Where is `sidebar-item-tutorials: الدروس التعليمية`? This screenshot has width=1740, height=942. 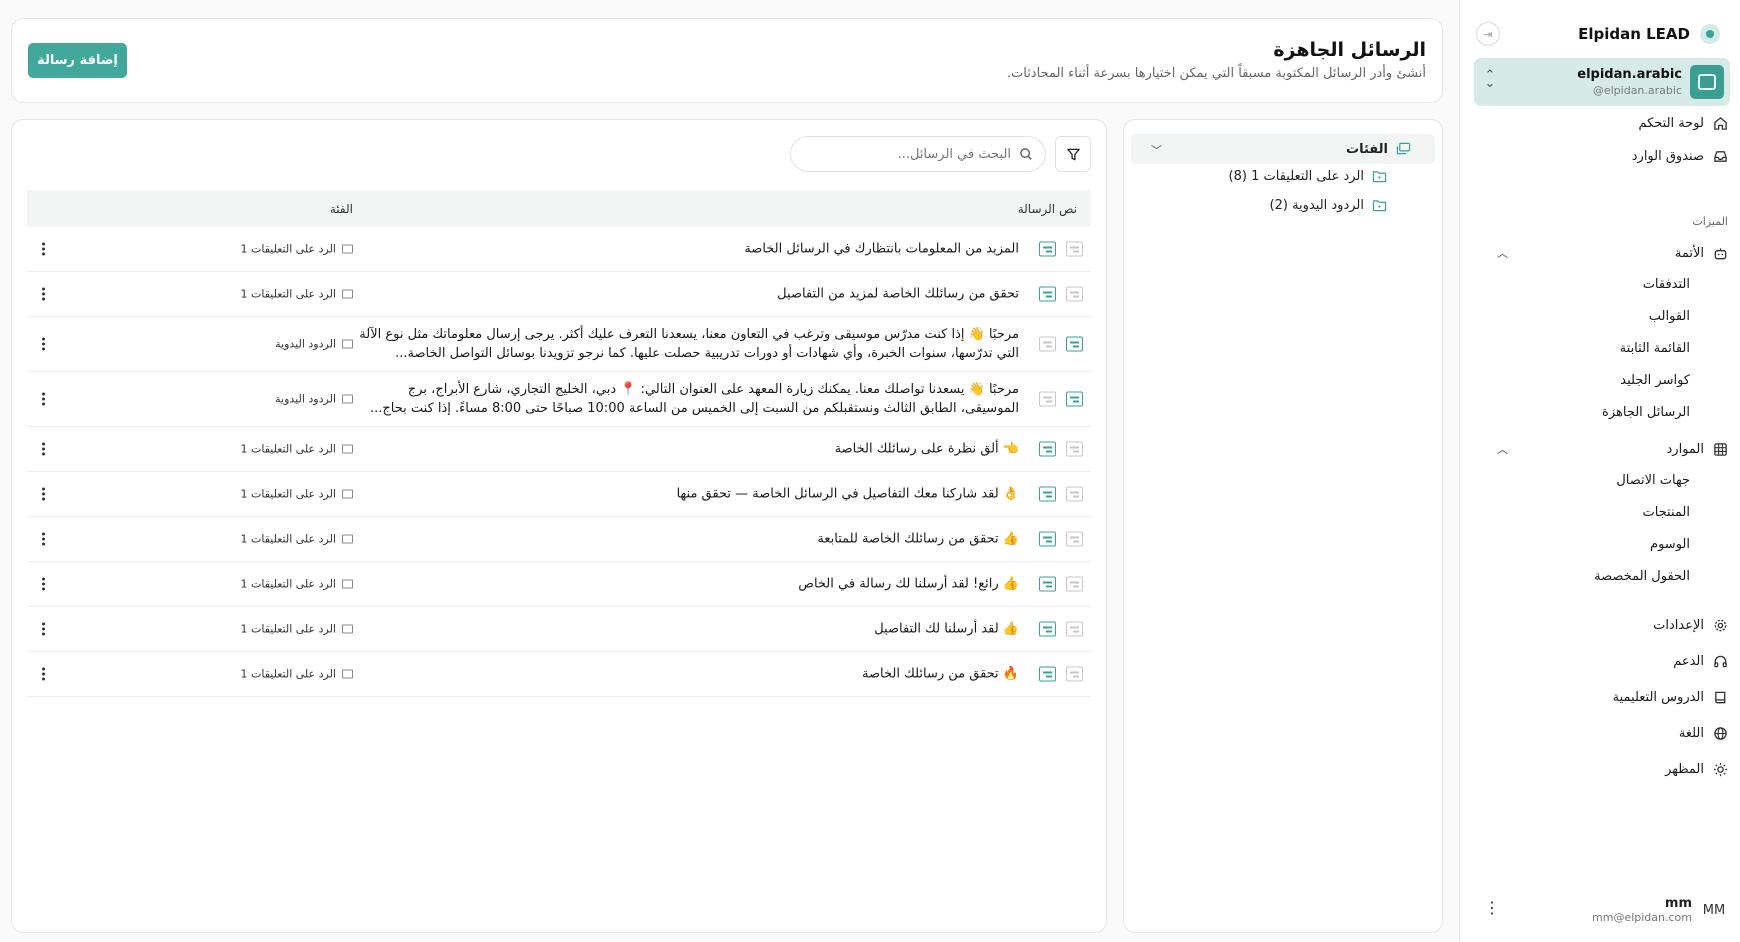 sidebar-item-tutorials: الدروس التعليمية is located at coordinates (1670, 697).